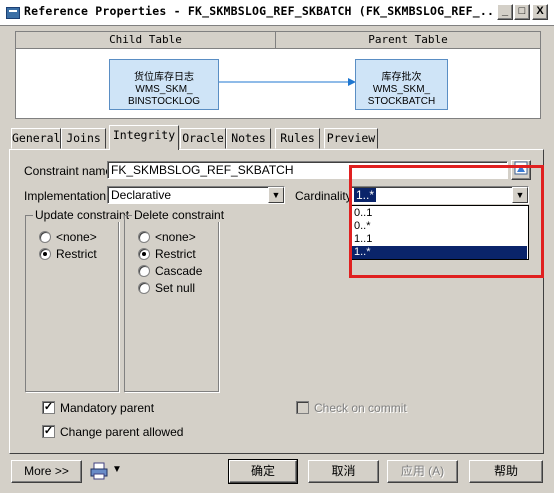 This screenshot has width=554, height=493. Describe the element at coordinates (422, 471) in the screenshot. I see `apply-button: 应用 (A)` at that location.